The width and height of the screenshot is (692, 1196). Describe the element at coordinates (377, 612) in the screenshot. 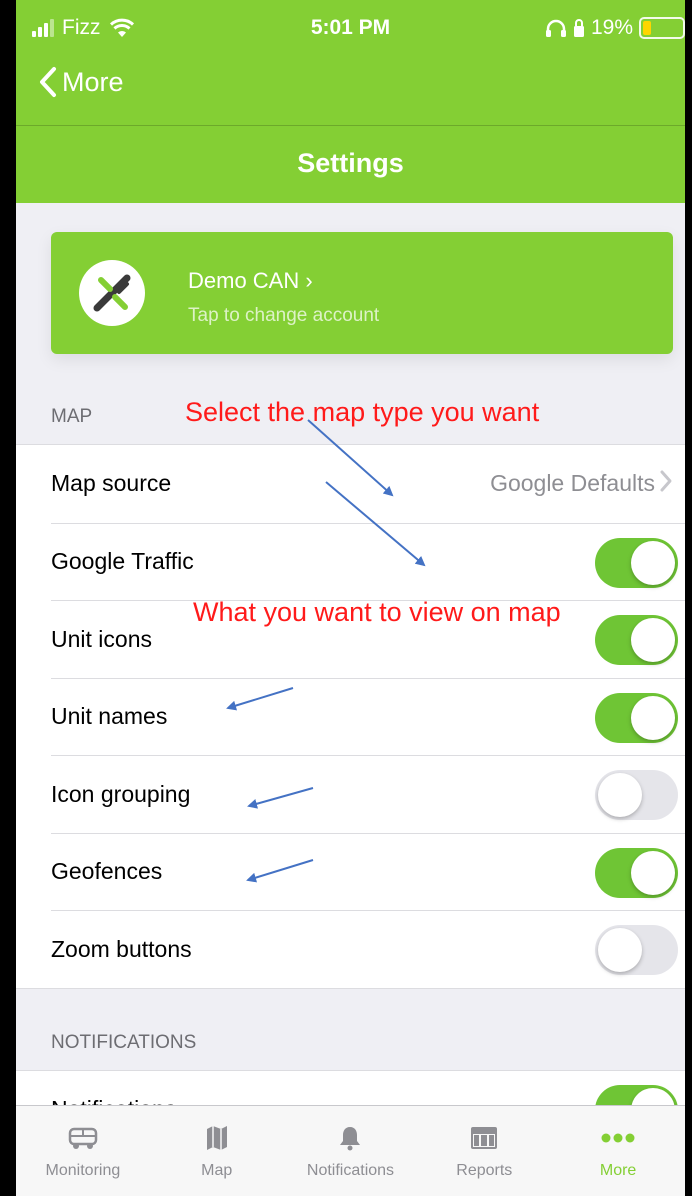

I see `annotation-view-on-map: What you want to view on map` at that location.